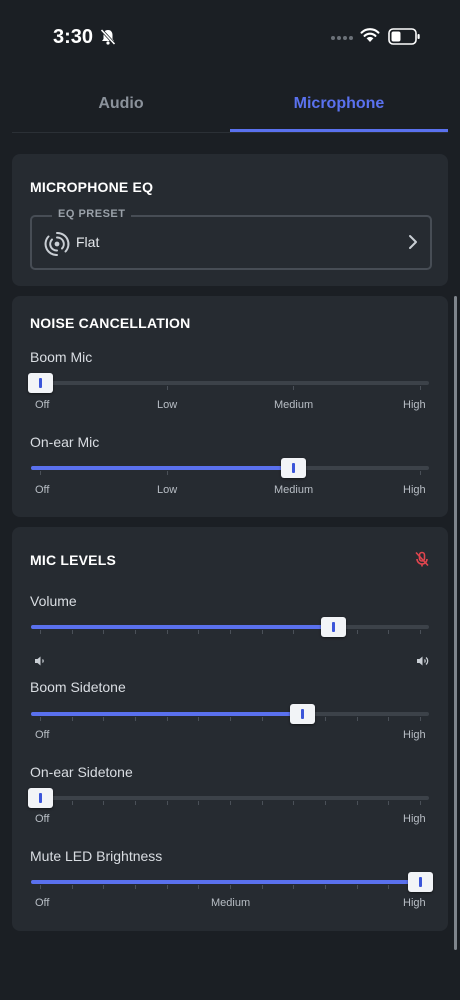 The image size is (460, 1000). I want to click on on-ear-sidetone-slider, so click(228, 798).